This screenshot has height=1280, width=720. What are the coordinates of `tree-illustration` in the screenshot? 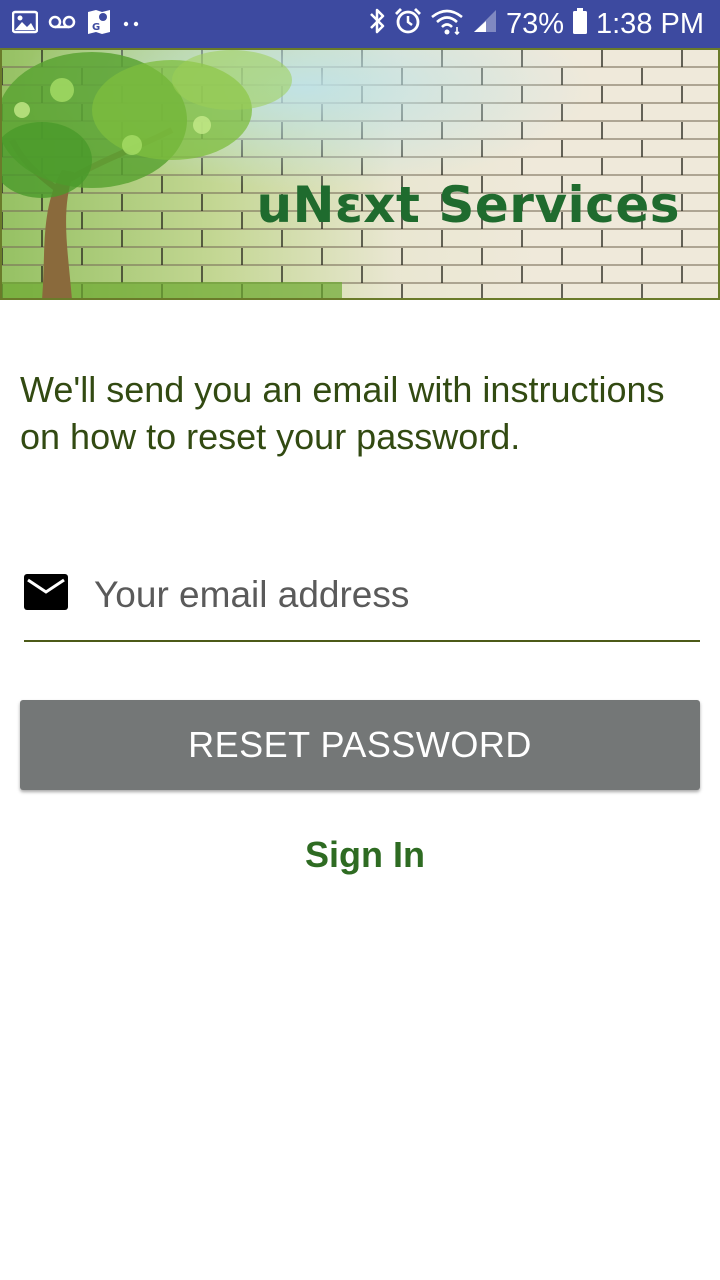 It's located at (147, 174).